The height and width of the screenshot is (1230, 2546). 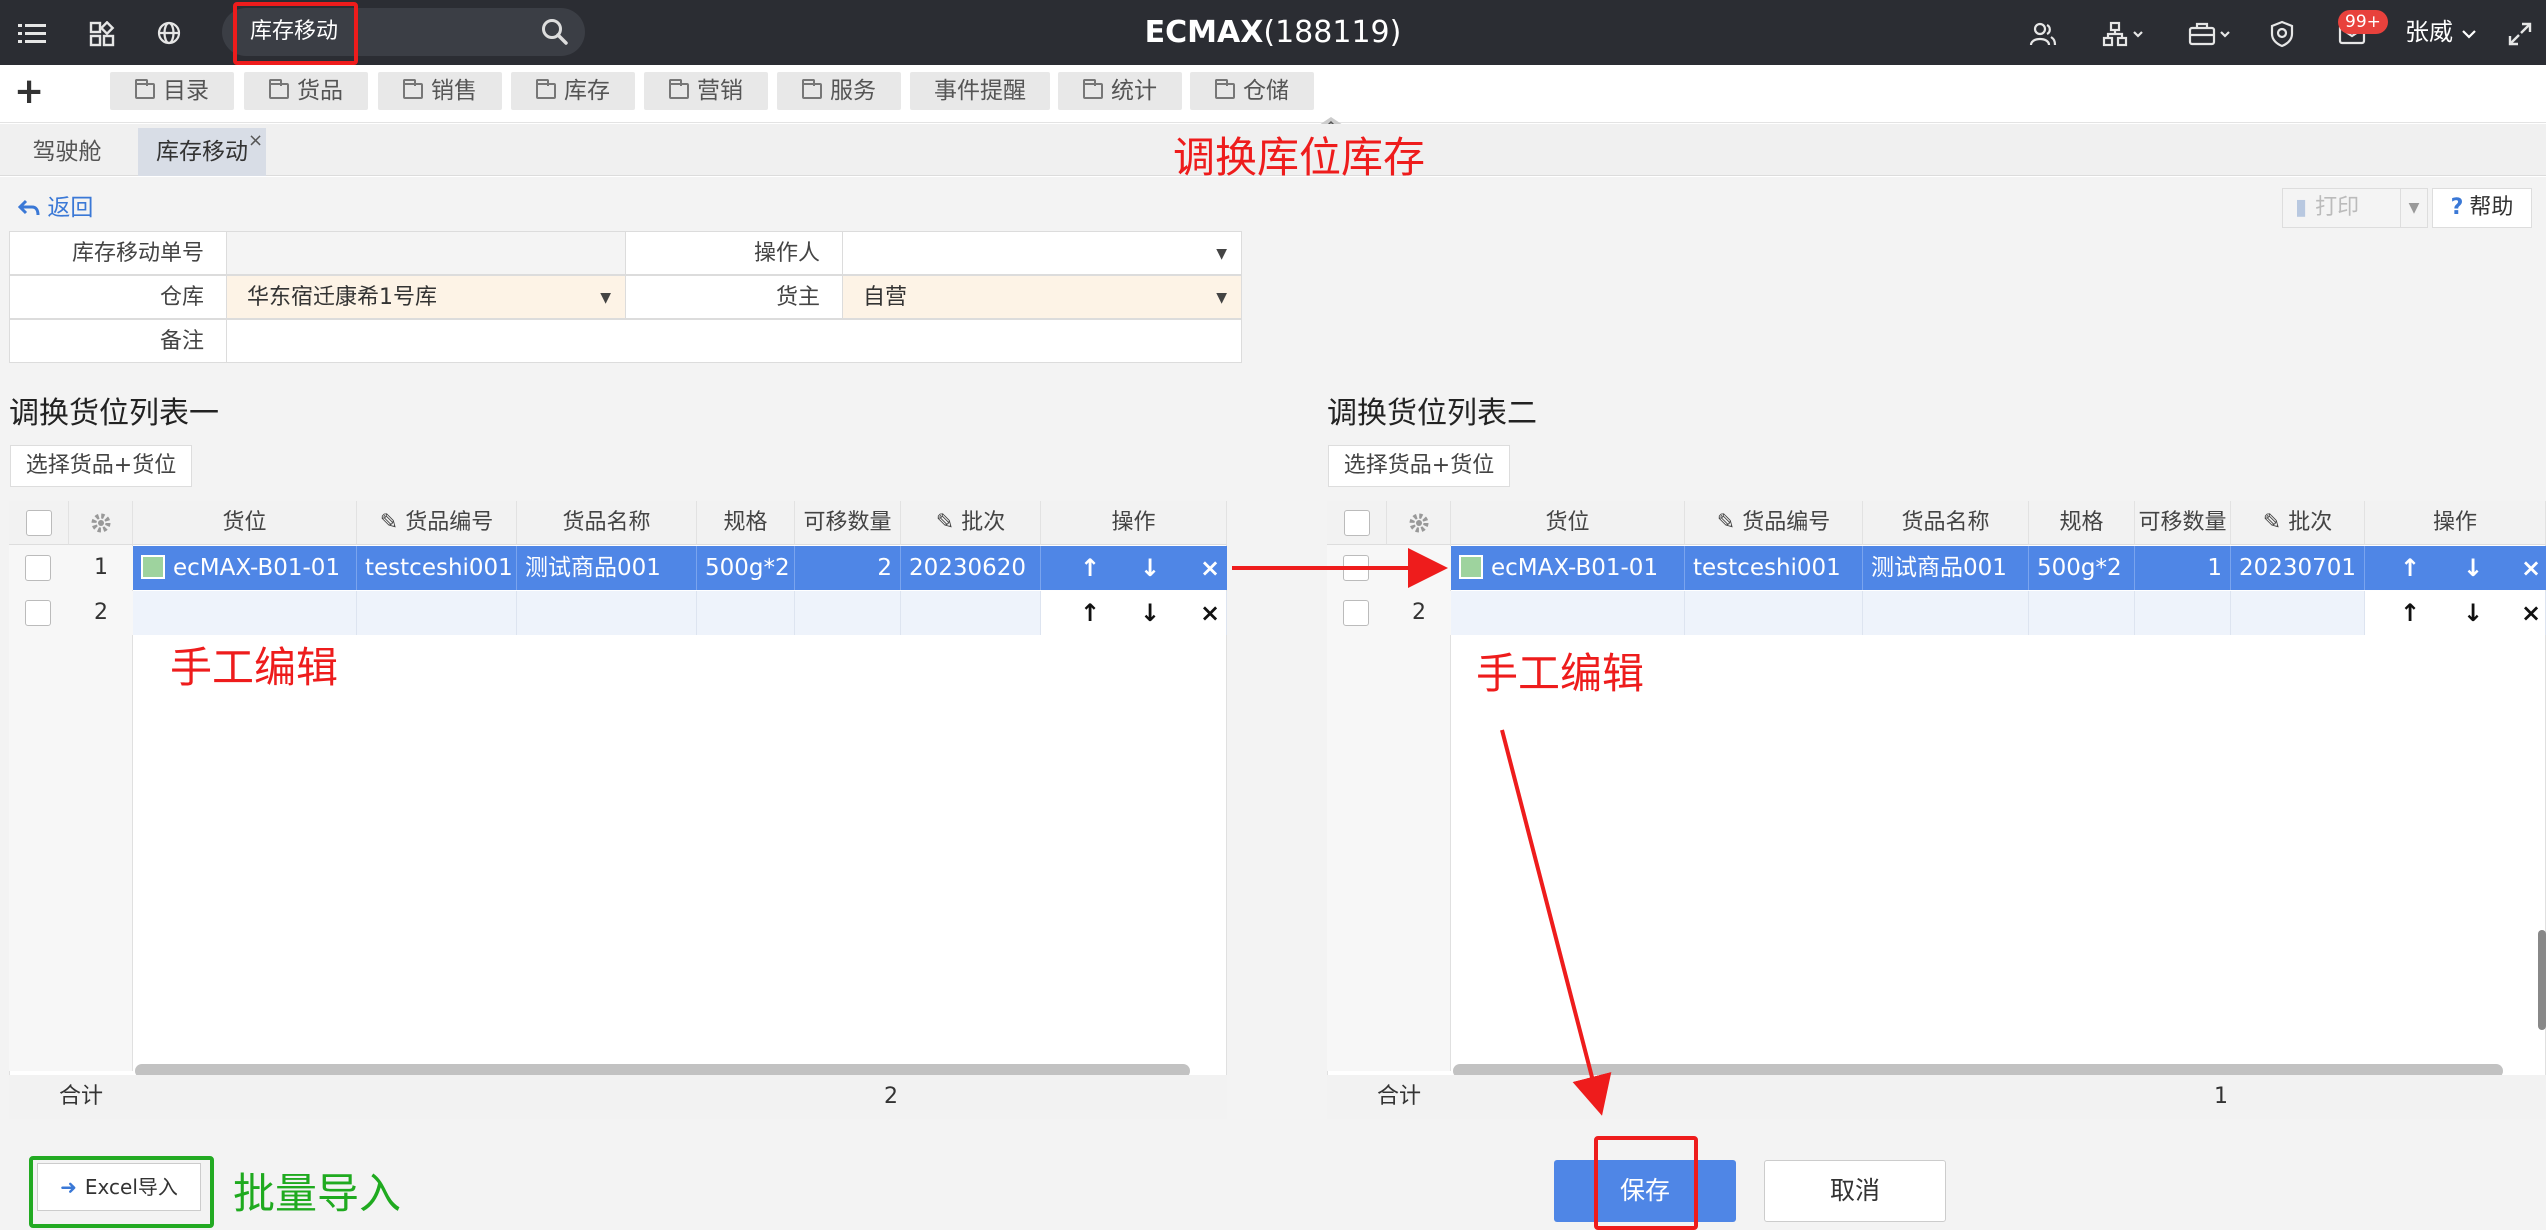 What do you see at coordinates (1556, 922) in the screenshot?
I see `annotation-arrow-save` at bounding box center [1556, 922].